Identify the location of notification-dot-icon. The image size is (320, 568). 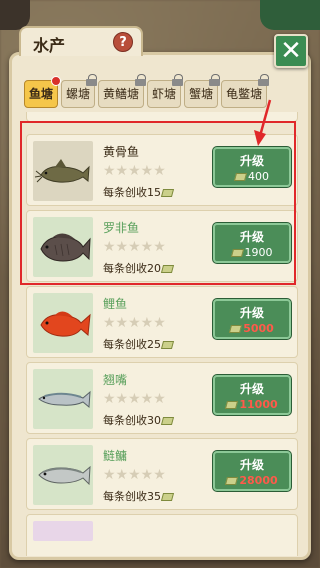
(56, 81).